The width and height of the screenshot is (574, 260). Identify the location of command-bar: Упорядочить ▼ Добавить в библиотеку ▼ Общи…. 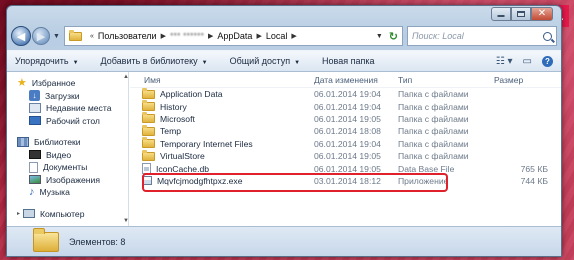
(284, 61).